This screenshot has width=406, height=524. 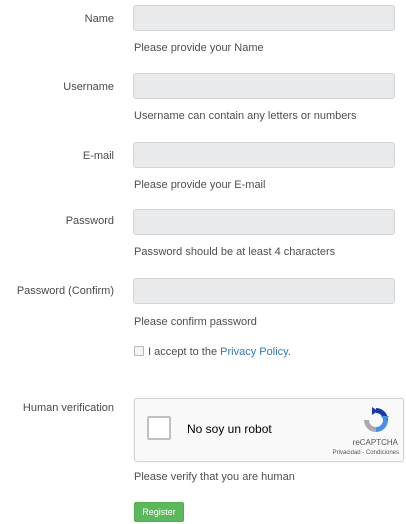 What do you see at coordinates (264, 86) in the screenshot?
I see `username-input` at bounding box center [264, 86].